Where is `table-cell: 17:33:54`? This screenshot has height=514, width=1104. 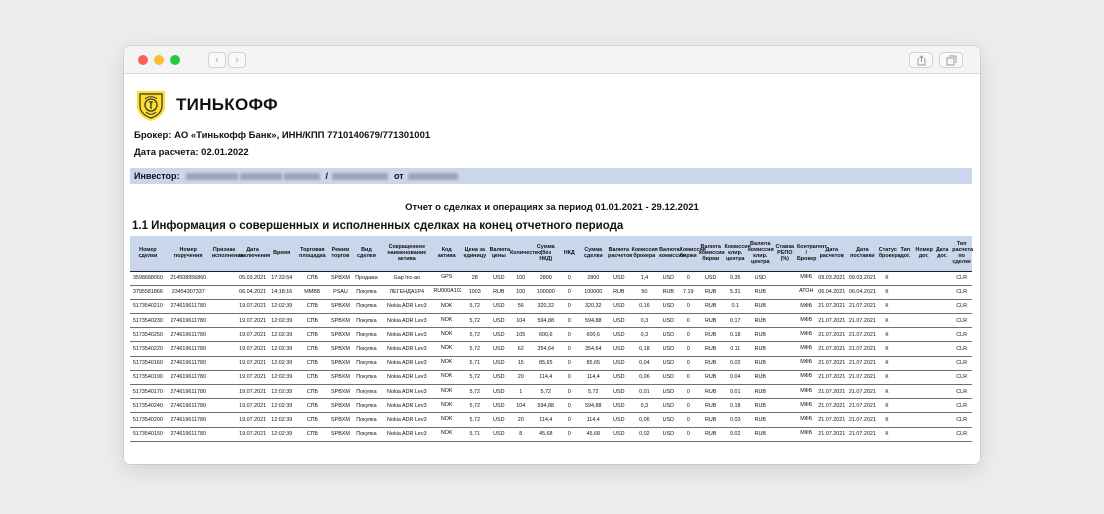 table-cell: 17:33:54 is located at coordinates (281, 278).